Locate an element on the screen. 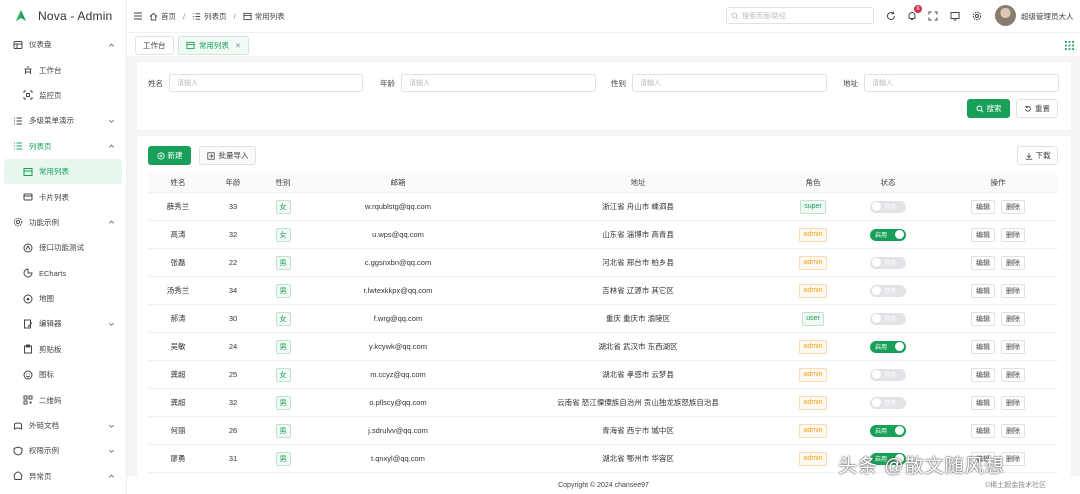 The width and height of the screenshot is (1080, 494). sidebar-item-5: 常用列表 is located at coordinates (63, 171).